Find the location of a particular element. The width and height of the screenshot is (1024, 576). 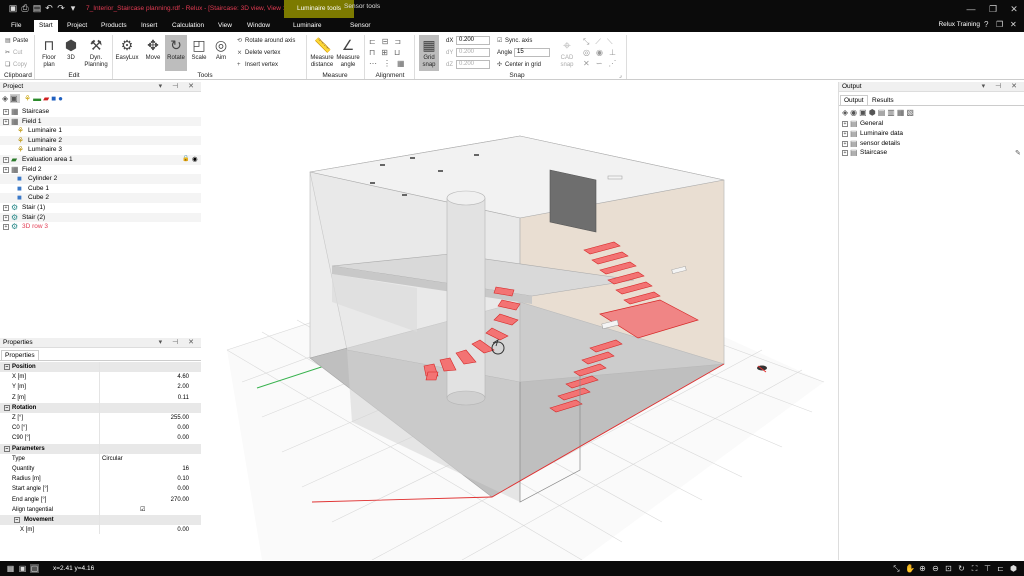

grid-snap-button: ▦ Grid snap is located at coordinates (429, 53).